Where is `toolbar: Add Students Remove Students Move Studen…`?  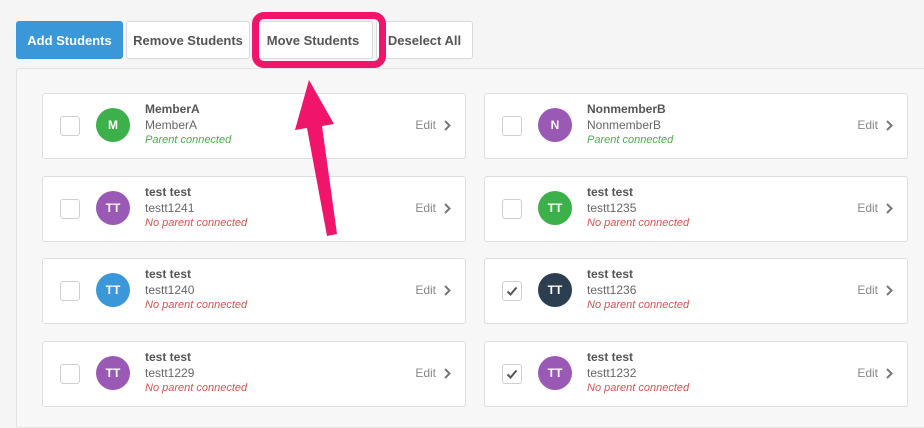 toolbar: Add Students Remove Students Move Studen… is located at coordinates (246, 40).